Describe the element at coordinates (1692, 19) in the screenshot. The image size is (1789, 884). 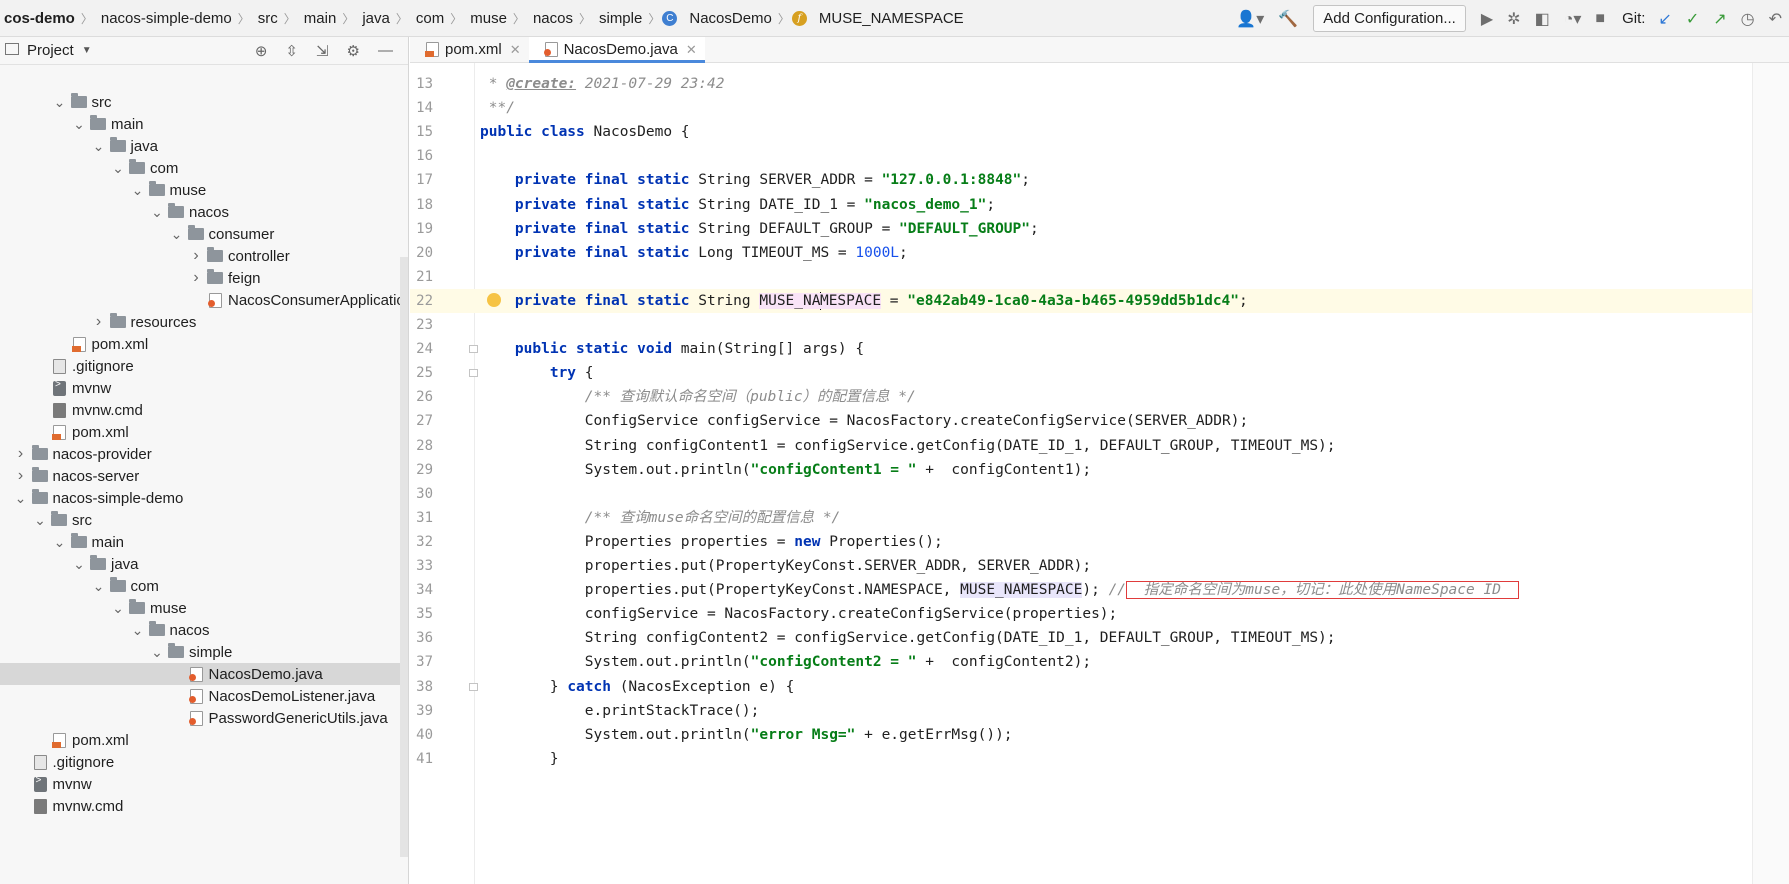
I see `git-commit-icon: ✓` at that location.